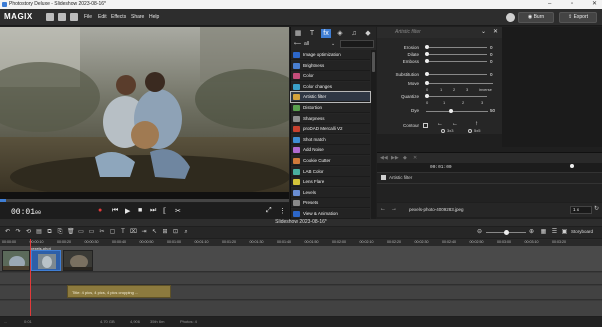 This screenshot has height=327, width=602. I want to click on cut-icon: ✂, so click(178, 211).